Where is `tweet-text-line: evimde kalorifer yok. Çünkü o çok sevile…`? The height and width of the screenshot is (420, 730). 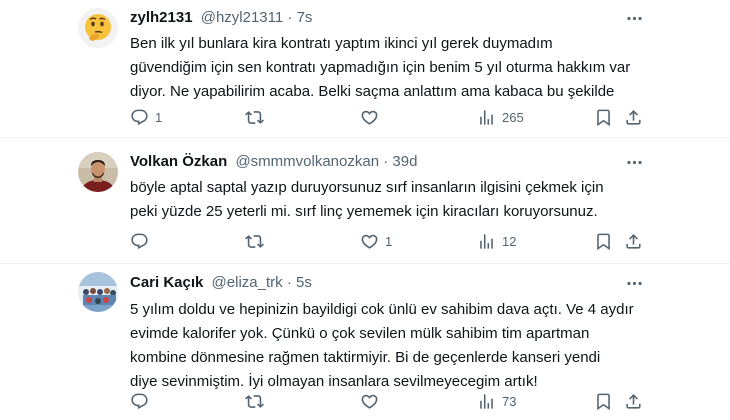
tweet-text-line: evimde kalorifer yok. Çünkü o çok sevile… is located at coordinates (360, 333).